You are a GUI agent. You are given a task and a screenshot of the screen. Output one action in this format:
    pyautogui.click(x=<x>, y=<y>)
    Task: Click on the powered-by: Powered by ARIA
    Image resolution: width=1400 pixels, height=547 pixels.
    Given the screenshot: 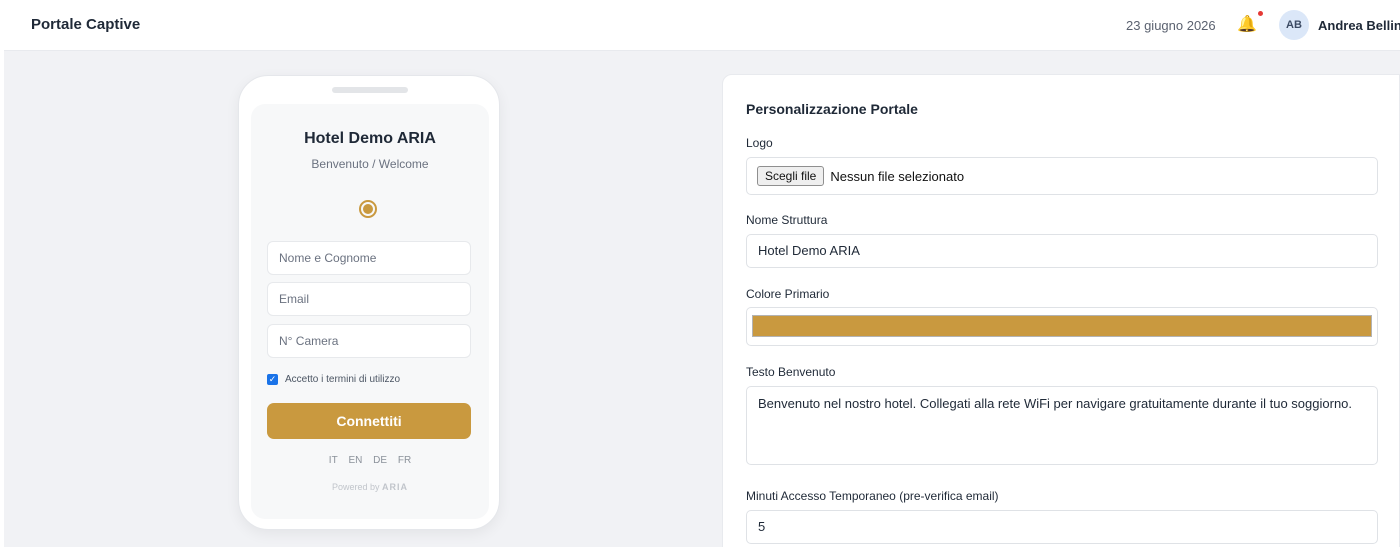 What is the action you would take?
    pyautogui.click(x=370, y=487)
    